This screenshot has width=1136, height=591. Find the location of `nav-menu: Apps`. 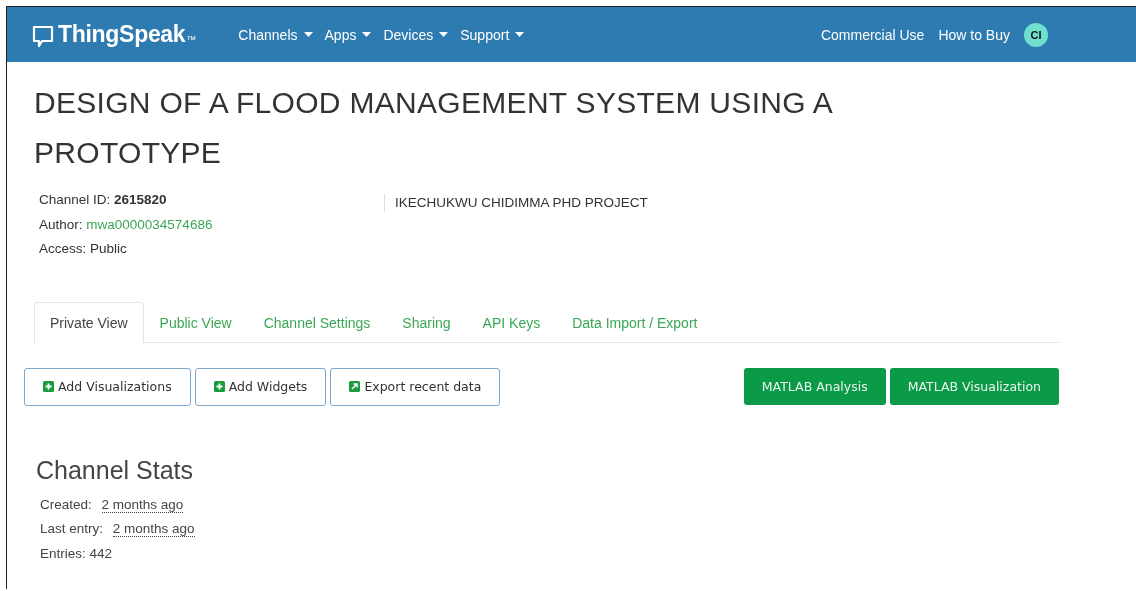

nav-menu: Apps is located at coordinates (348, 34).